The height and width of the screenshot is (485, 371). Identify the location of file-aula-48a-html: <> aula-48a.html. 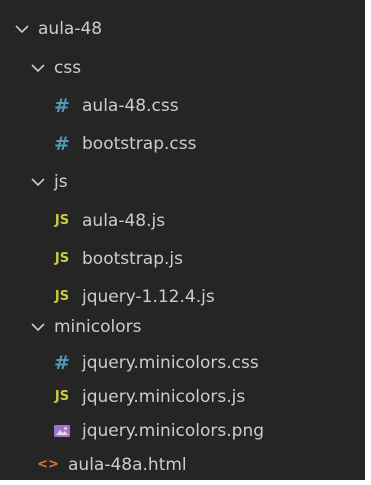
(182, 465).